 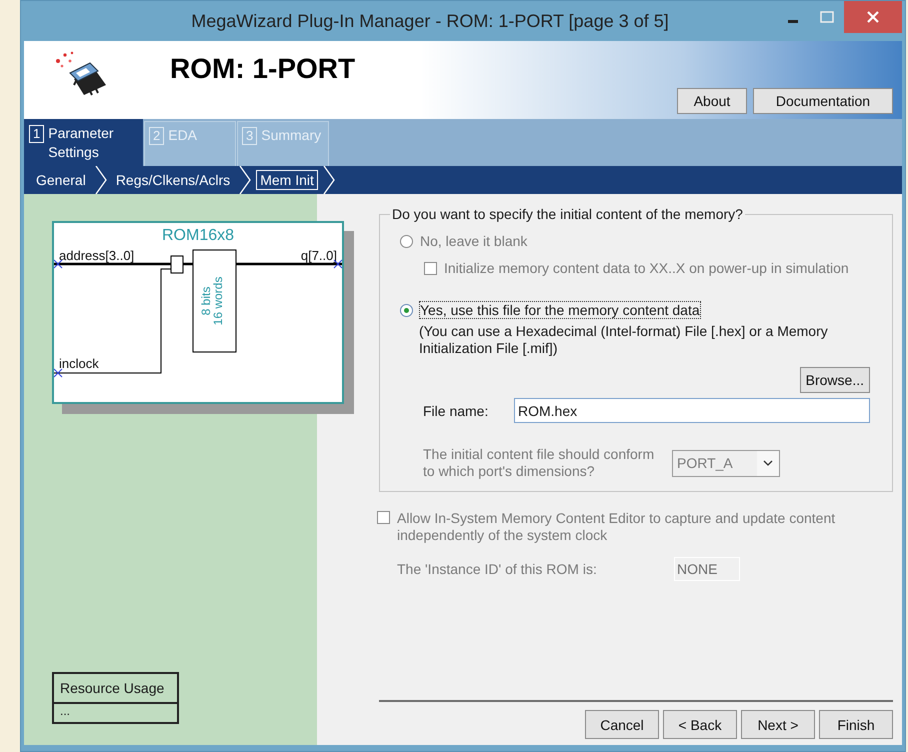 I want to click on breadcrumb-link: General, so click(x=61, y=180).